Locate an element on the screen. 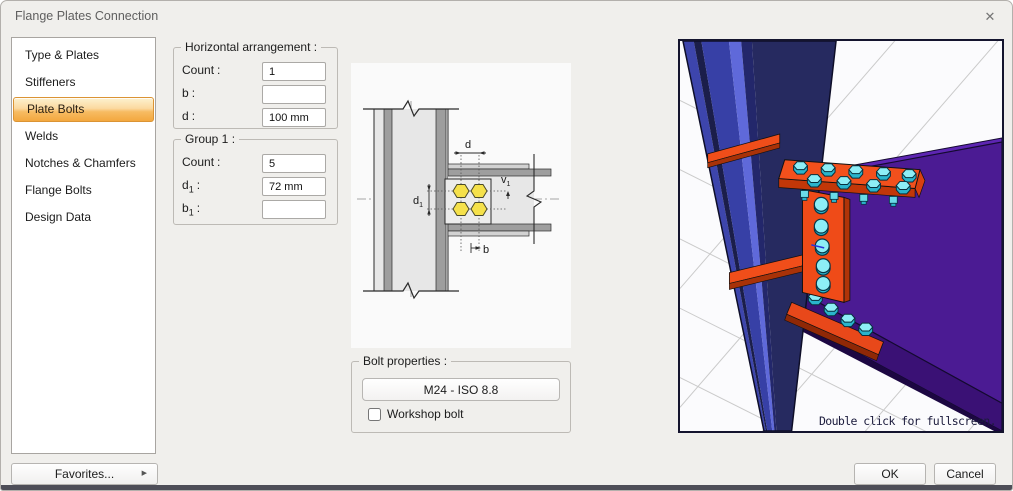 The height and width of the screenshot is (491, 1013). window-bottom-edge is located at coordinates (506, 487).